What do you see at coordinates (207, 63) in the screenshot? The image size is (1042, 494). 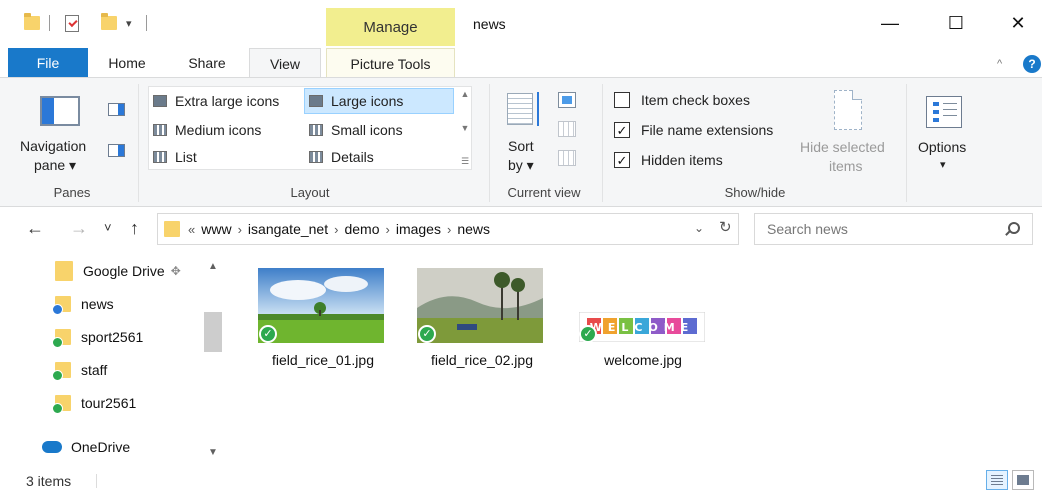 I see `tab-share: Share` at bounding box center [207, 63].